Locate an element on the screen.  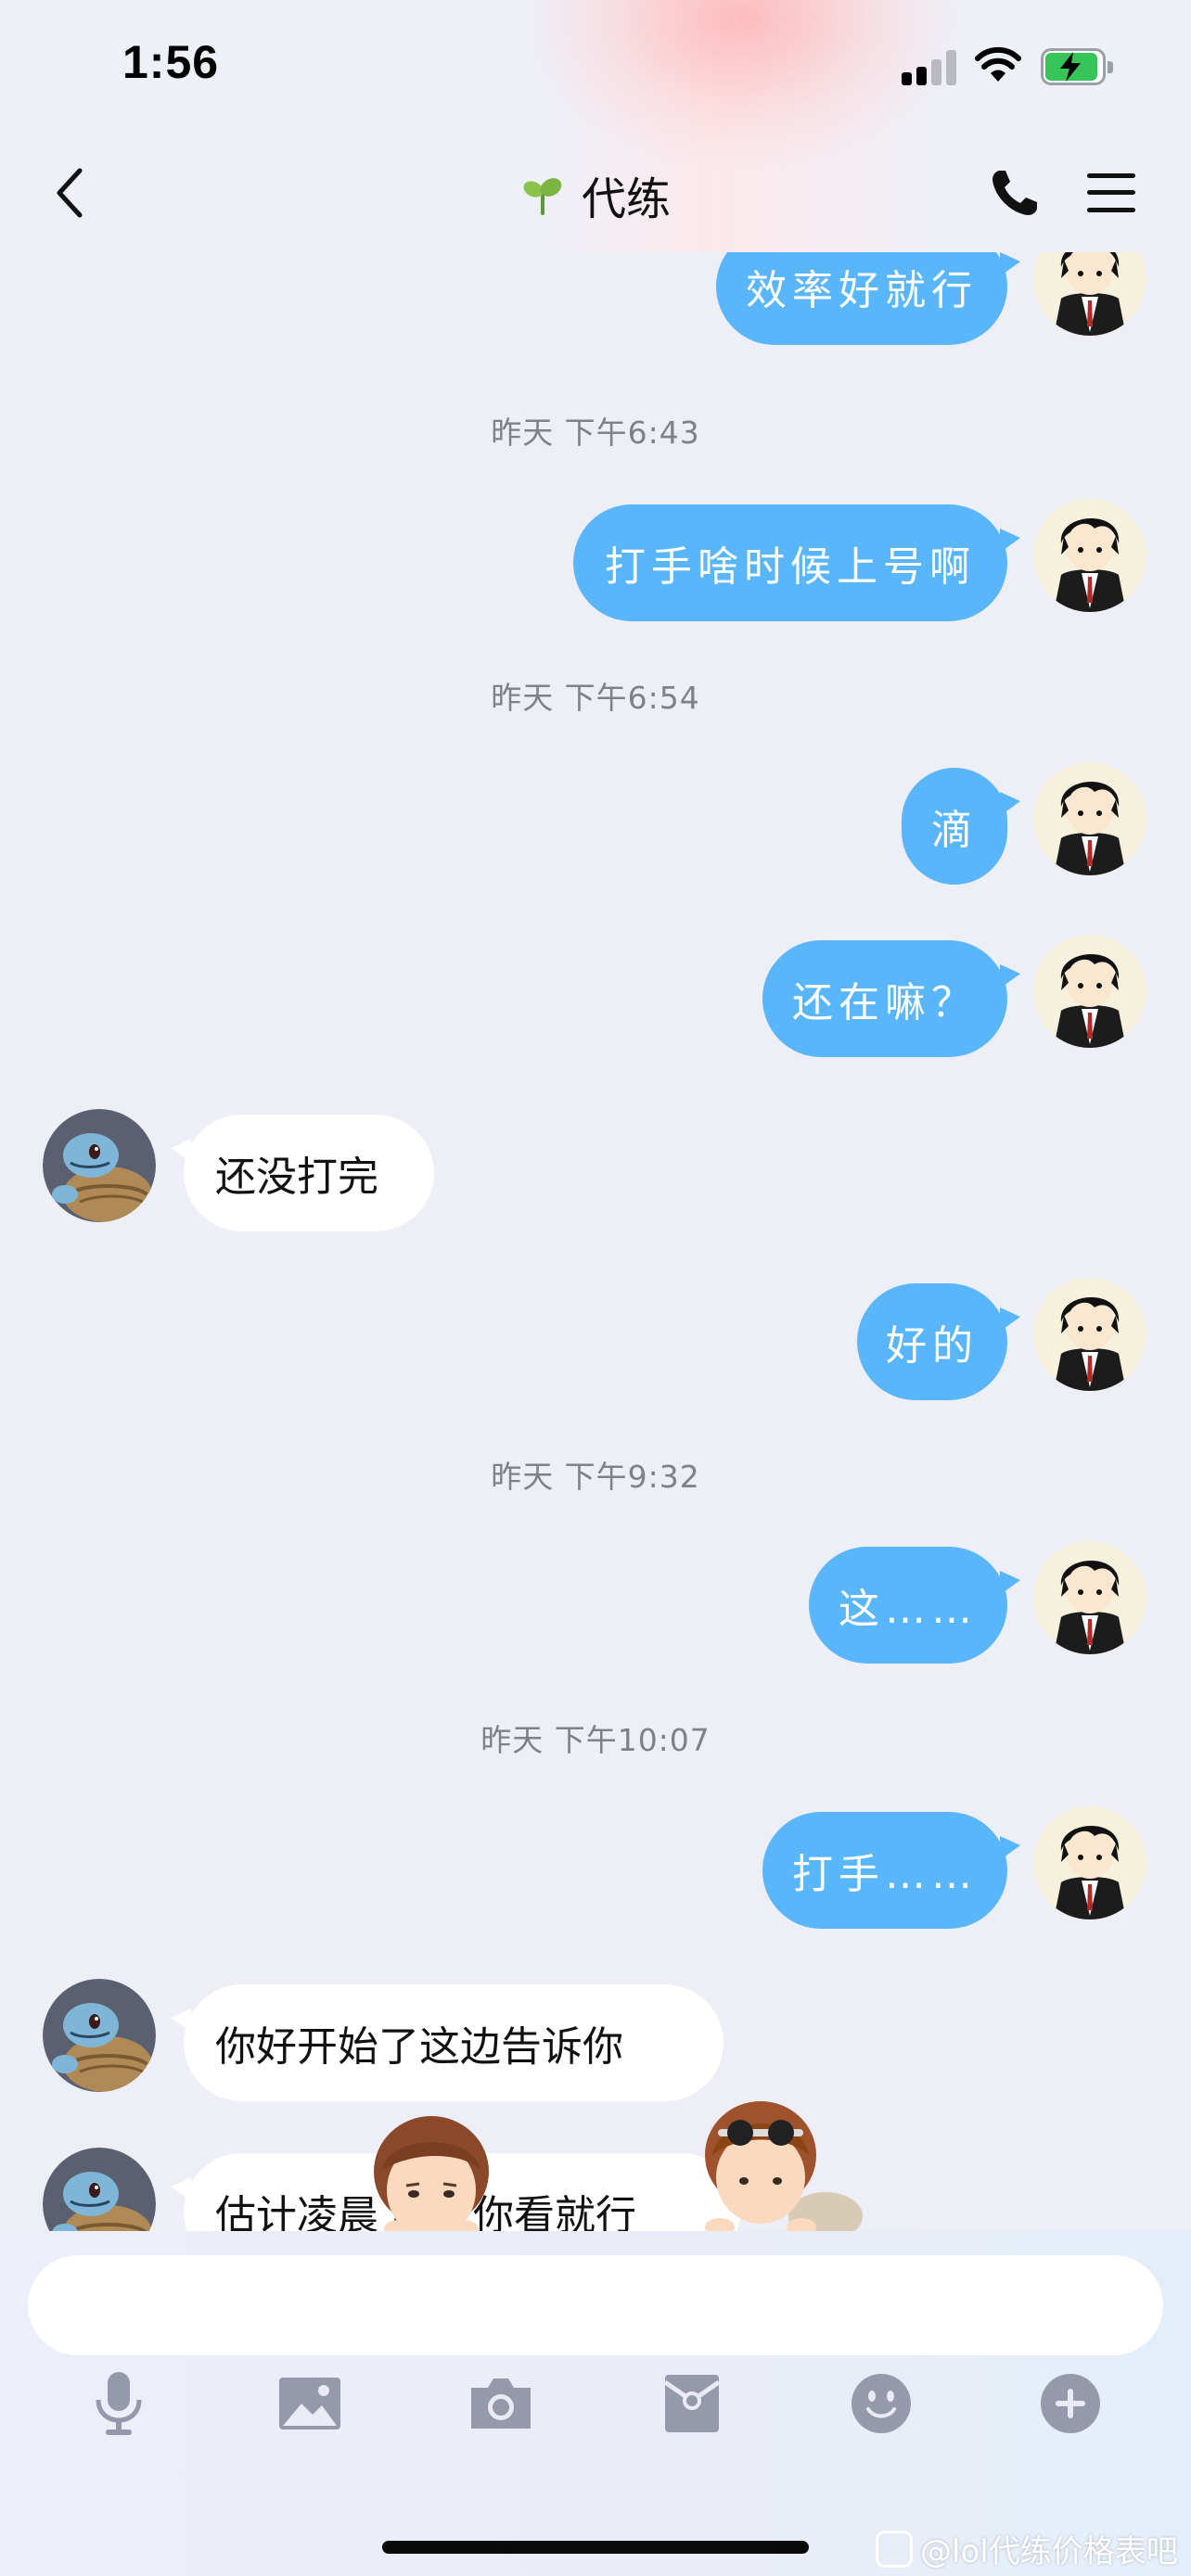
girl-sticker is located at coordinates (431, 2172).